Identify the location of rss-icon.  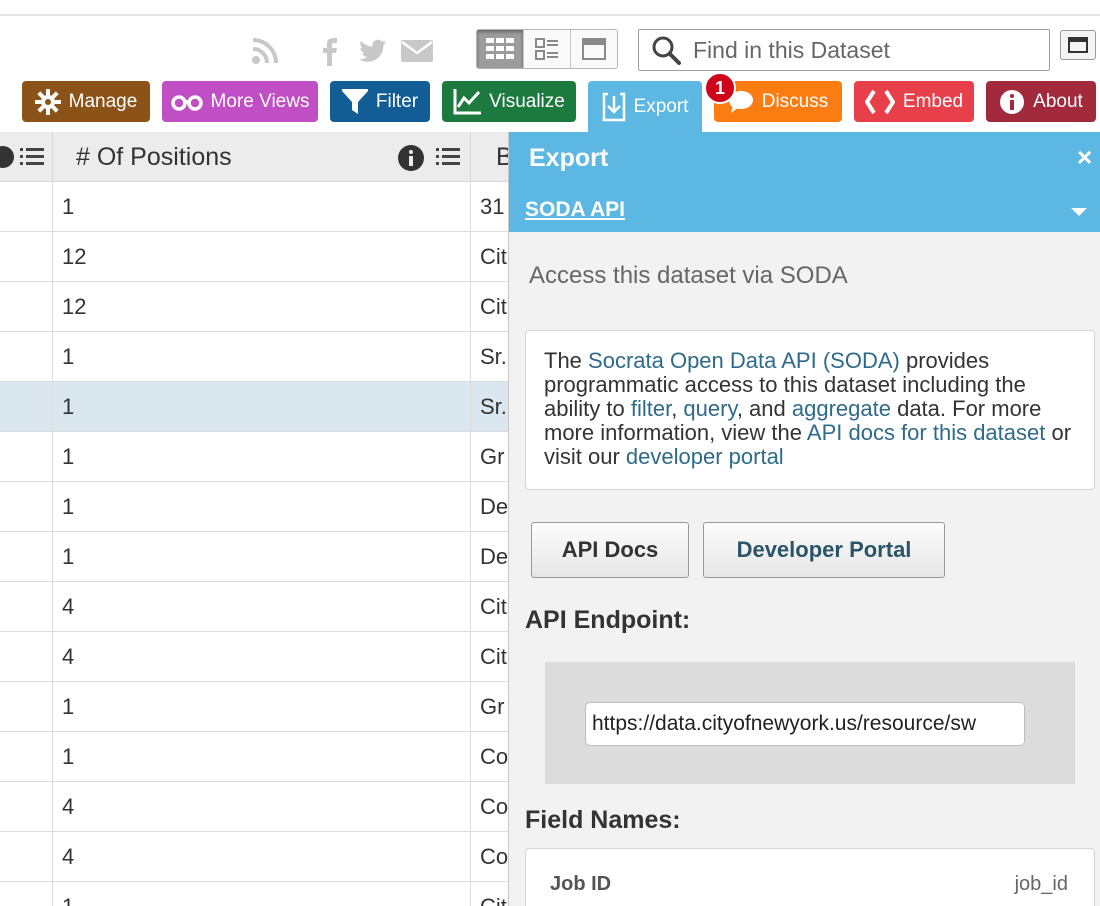
(265, 51).